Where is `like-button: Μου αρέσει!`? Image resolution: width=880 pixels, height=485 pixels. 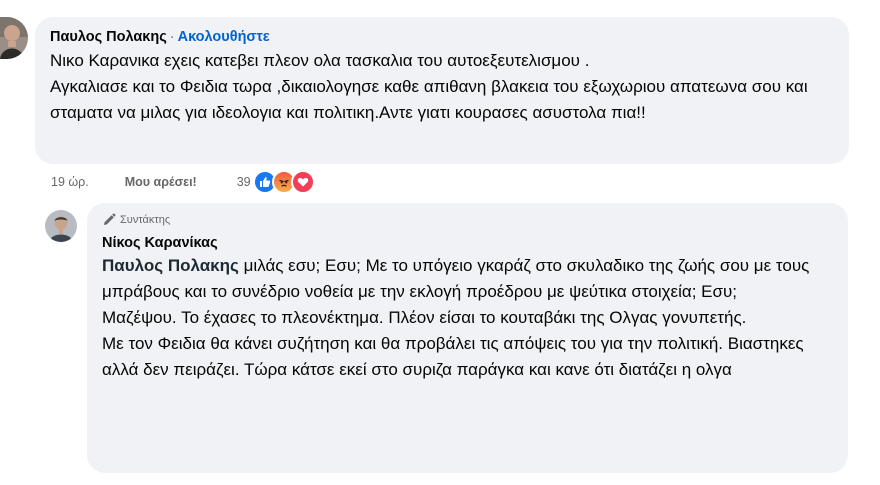
like-button: Μου αρέσει! is located at coordinates (161, 182).